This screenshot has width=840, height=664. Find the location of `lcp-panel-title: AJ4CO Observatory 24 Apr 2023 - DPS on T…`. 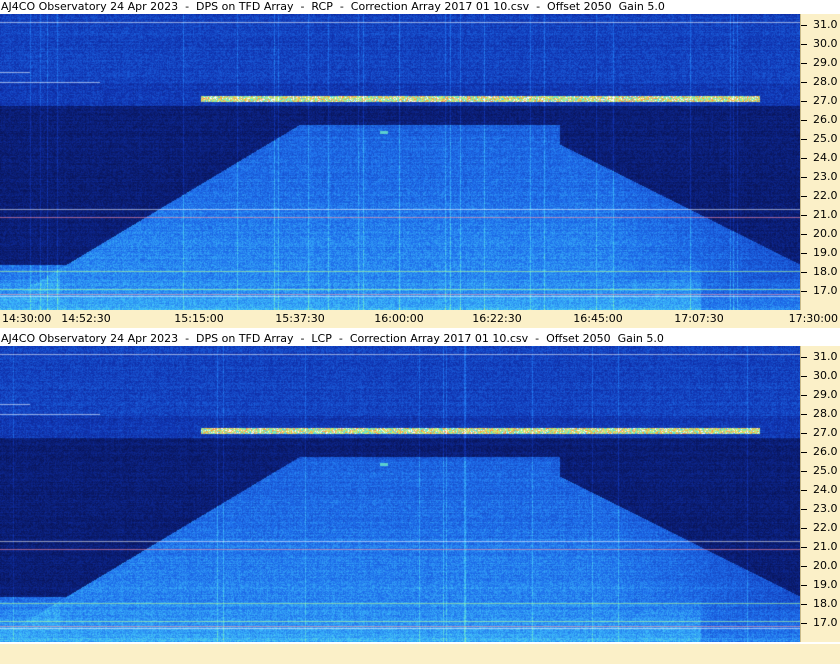

lcp-panel-title: AJ4CO Observatory 24 Apr 2023 - DPS on T… is located at coordinates (420, 339).